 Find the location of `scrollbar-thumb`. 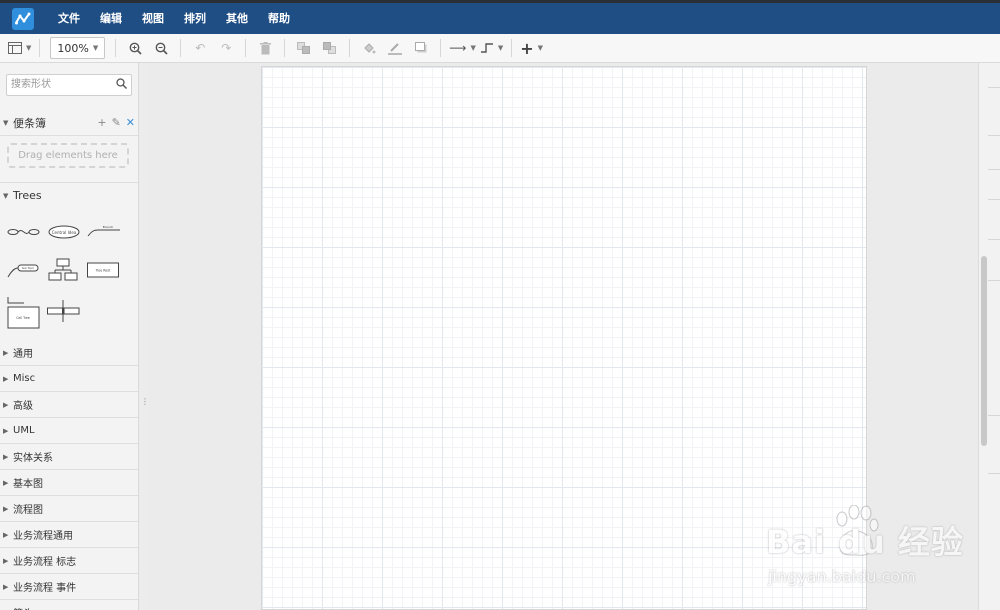

scrollbar-thumb is located at coordinates (984, 351).